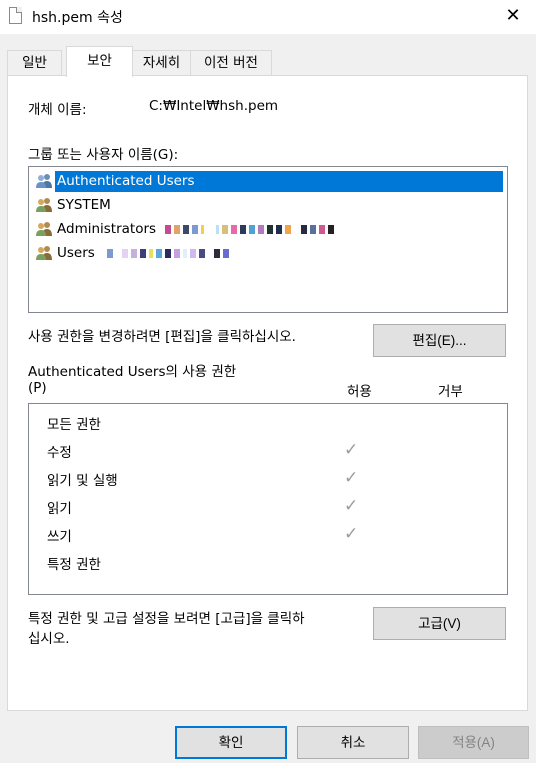 The image size is (536, 763). What do you see at coordinates (231, 742) in the screenshot?
I see `ok-button: 확인` at bounding box center [231, 742].